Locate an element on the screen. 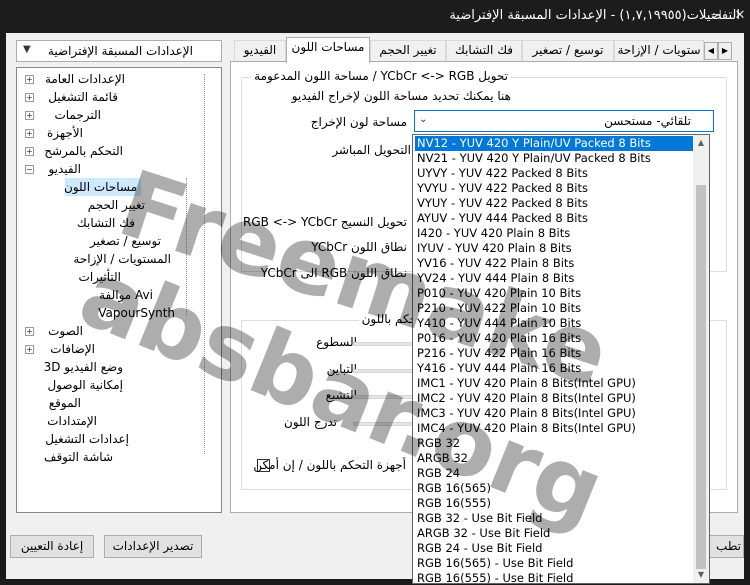  tree-item-colorspaces: مساحات اللون is located at coordinates (102, 187).